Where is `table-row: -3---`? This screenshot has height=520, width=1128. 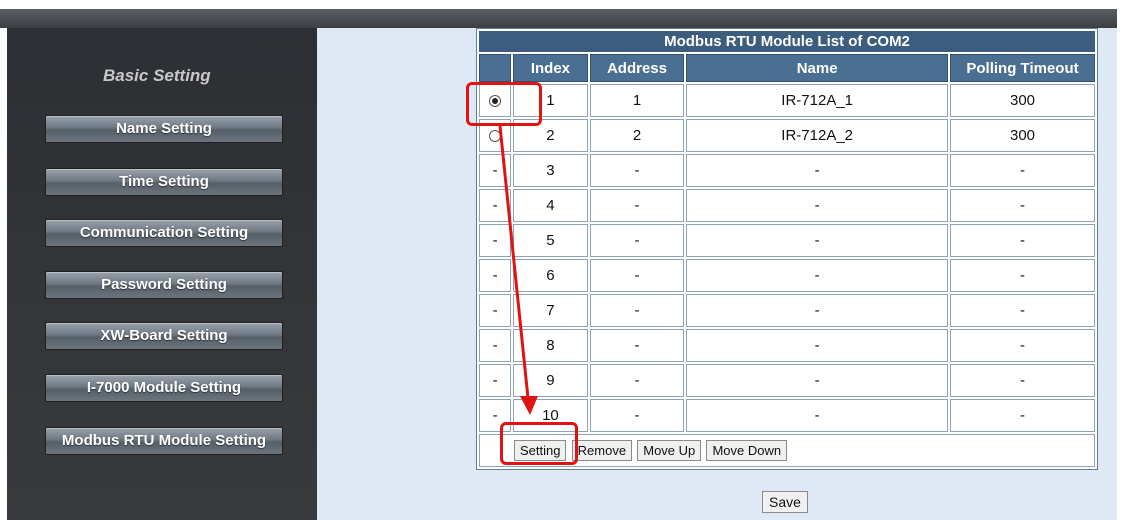
table-row: -3--- is located at coordinates (787, 170).